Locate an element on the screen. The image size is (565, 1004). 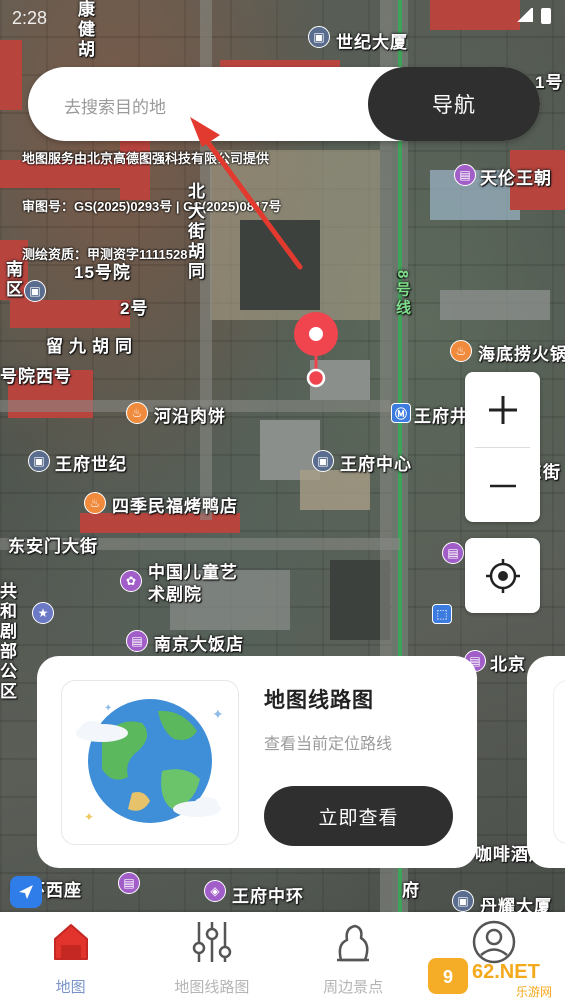
map-label: 南区 is located at coordinates (12, 280).